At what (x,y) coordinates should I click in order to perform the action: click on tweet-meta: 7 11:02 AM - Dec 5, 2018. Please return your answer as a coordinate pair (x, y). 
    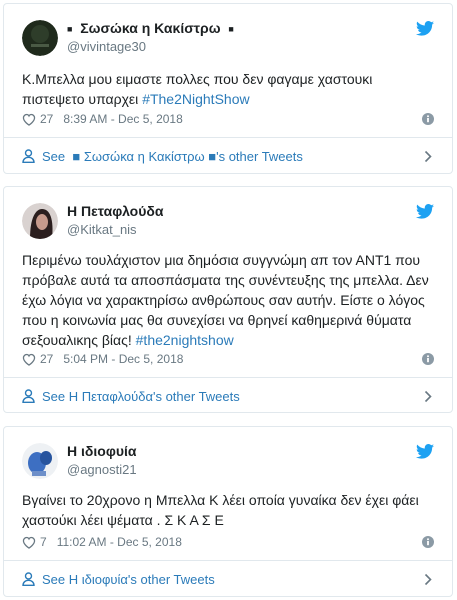
    Looking at the image, I should click on (228, 542).